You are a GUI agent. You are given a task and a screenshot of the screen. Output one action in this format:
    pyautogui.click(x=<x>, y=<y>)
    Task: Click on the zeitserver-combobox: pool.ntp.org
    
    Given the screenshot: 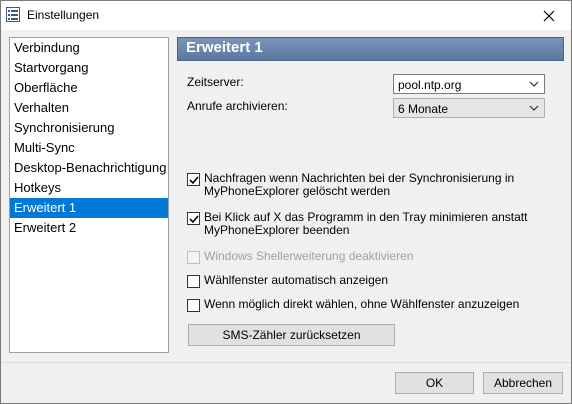 What is the action you would take?
    pyautogui.click(x=469, y=84)
    